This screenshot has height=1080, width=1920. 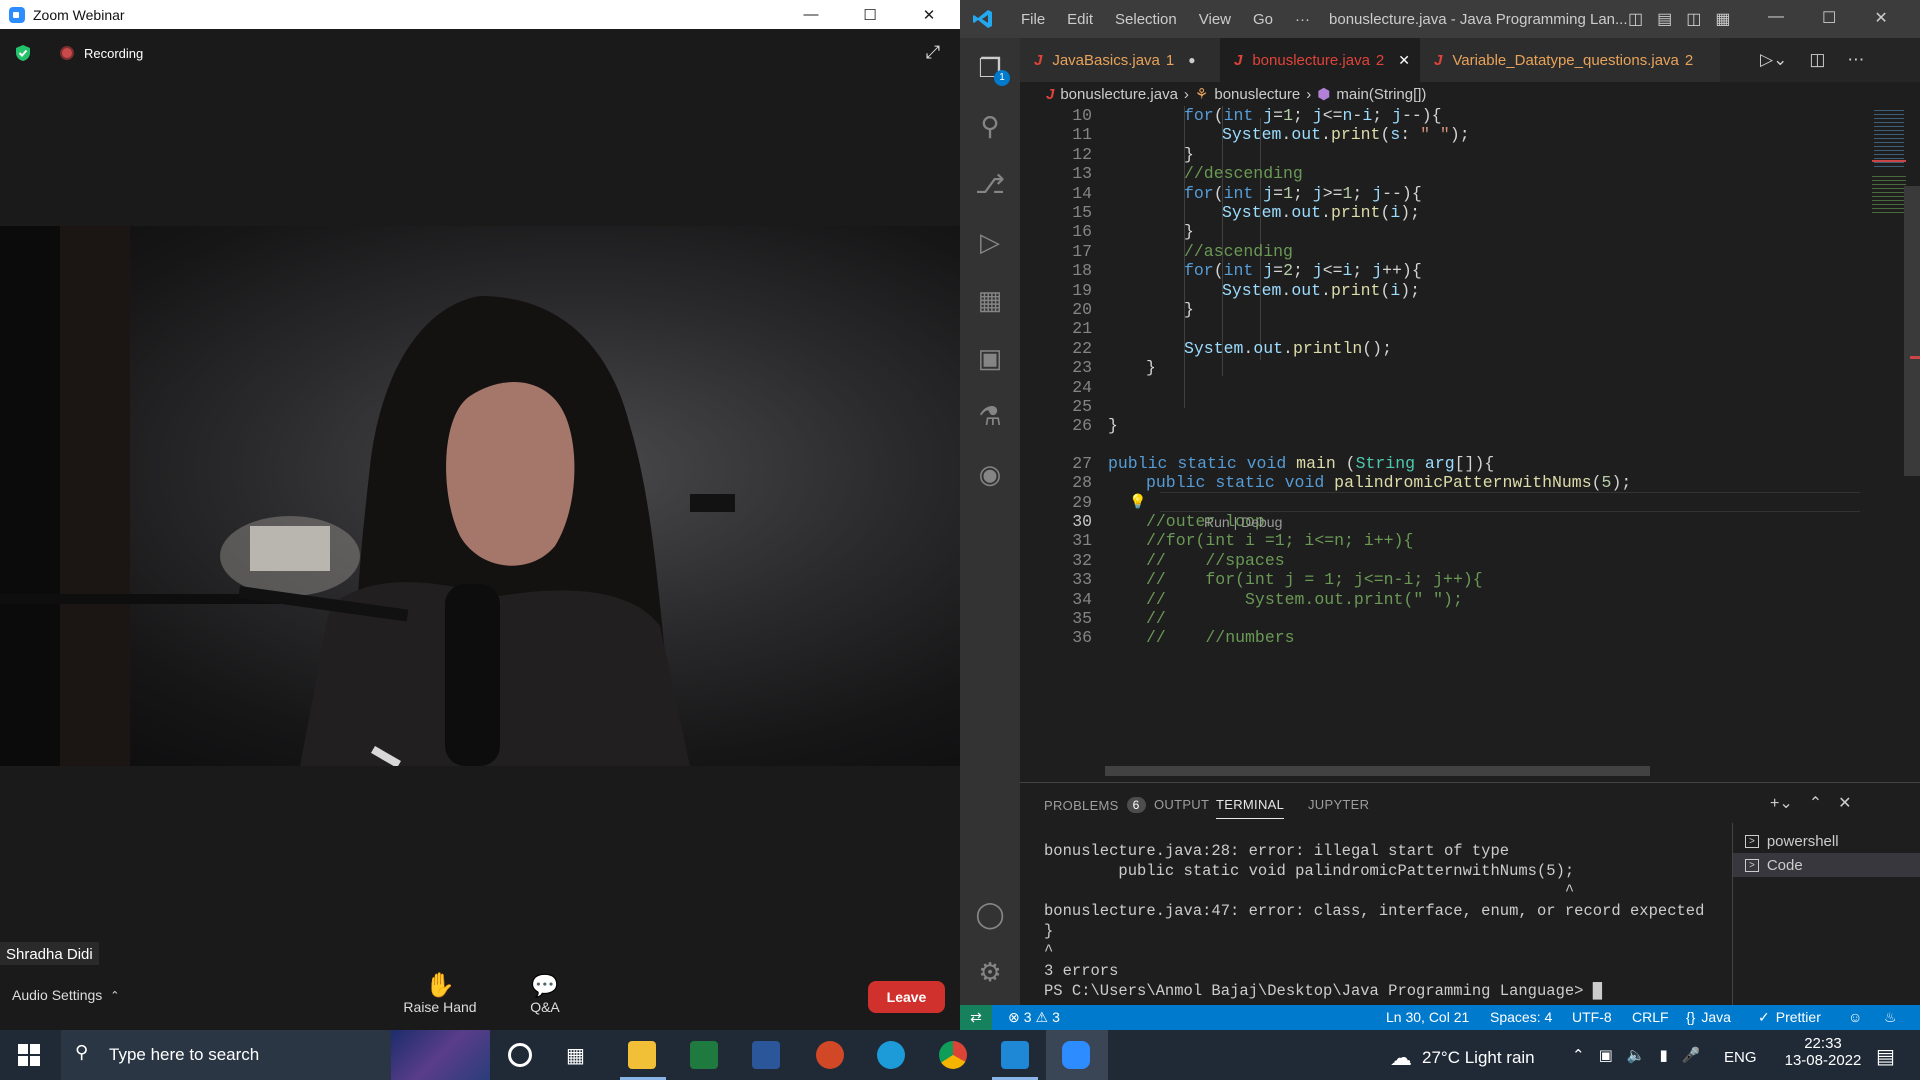 What do you see at coordinates (1826, 865) in the screenshot?
I see `terminal-item-code: > Code` at bounding box center [1826, 865].